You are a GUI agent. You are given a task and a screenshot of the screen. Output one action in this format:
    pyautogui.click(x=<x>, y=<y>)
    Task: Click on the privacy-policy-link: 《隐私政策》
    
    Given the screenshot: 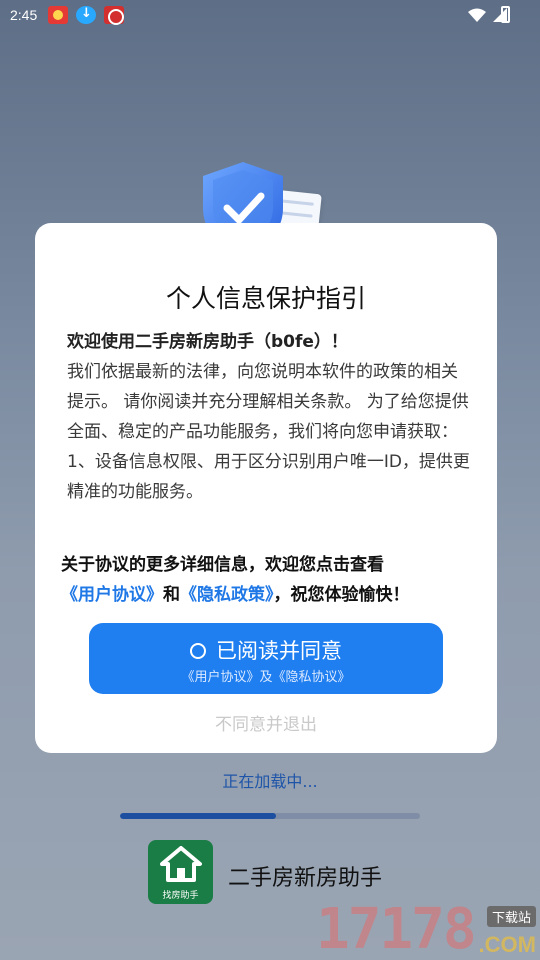 What is the action you would take?
    pyautogui.click(x=227, y=595)
    